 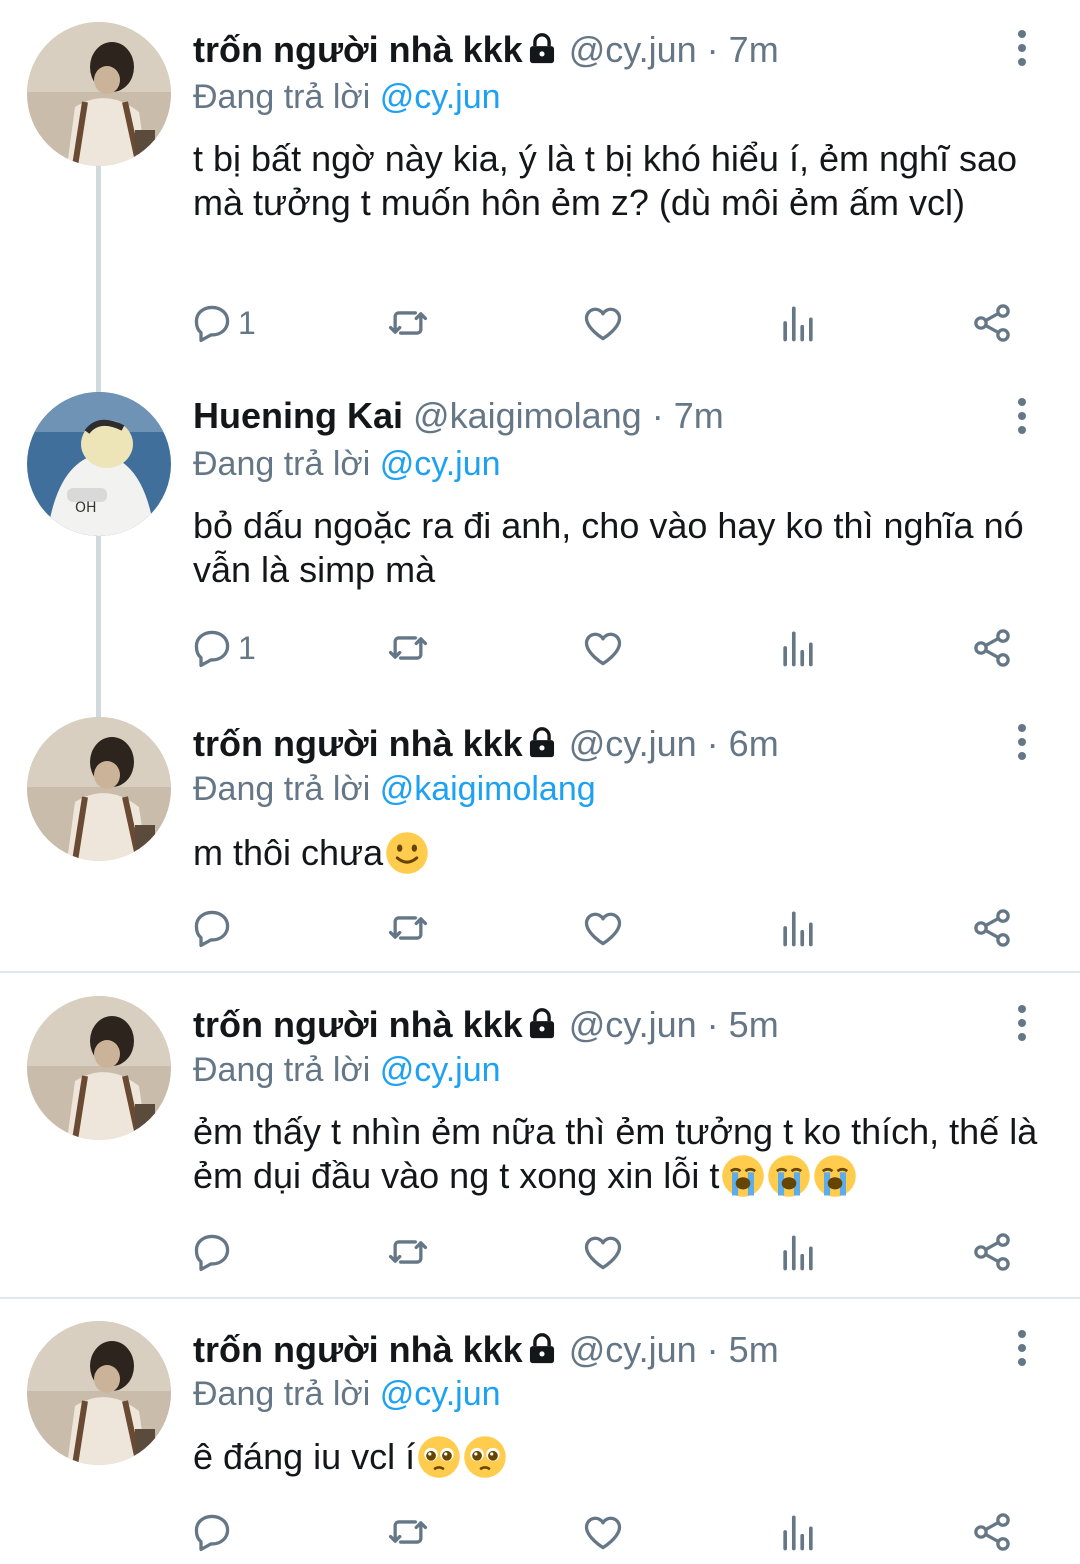 I want to click on handle: @kaigimolang, so click(x=527, y=415).